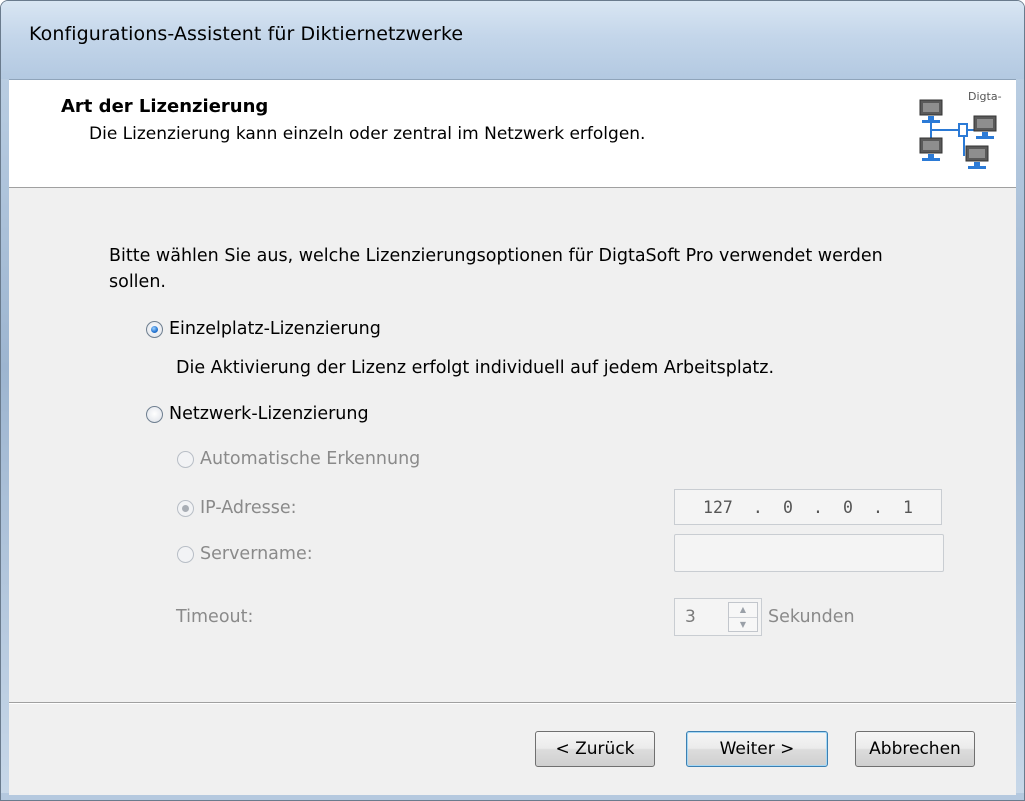 This screenshot has height=801, width=1025. I want to click on window-frame-left, so click(5, 439).